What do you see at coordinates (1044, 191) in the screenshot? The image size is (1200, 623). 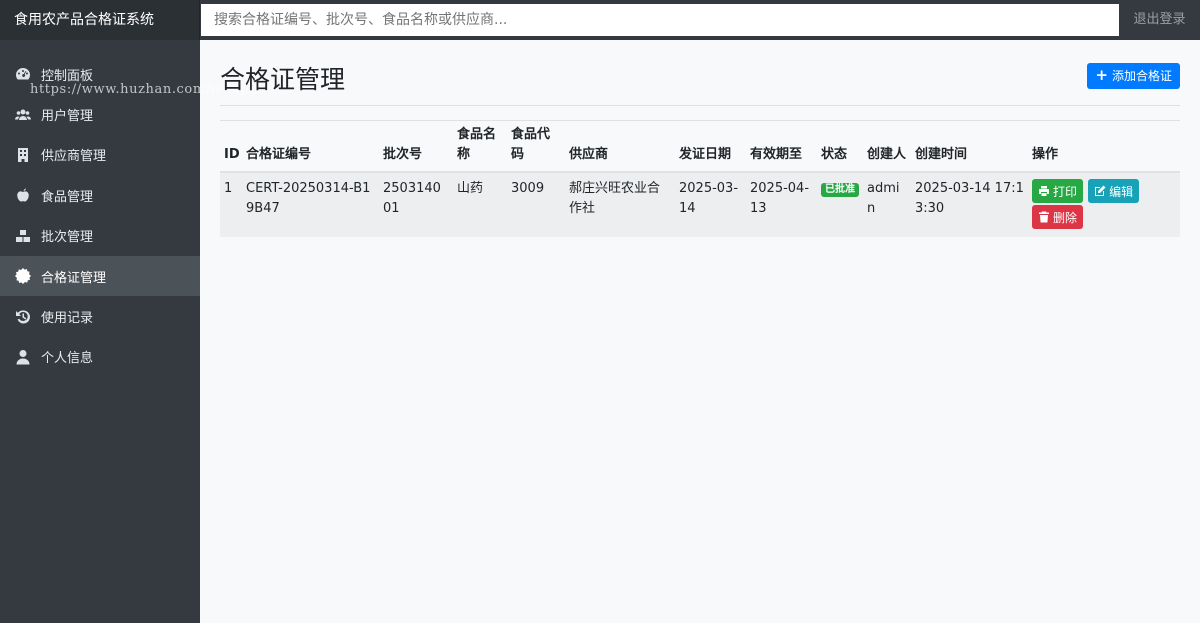 I see `print-icon` at bounding box center [1044, 191].